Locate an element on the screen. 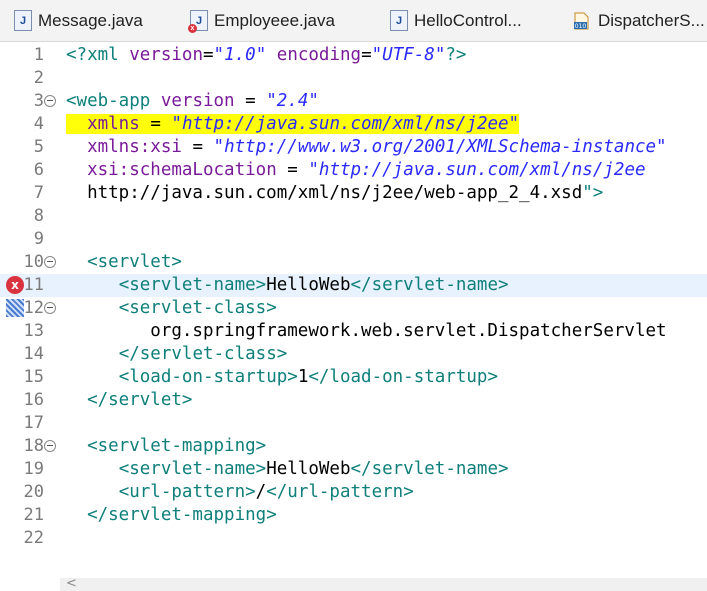 The width and height of the screenshot is (707, 591). code-line: 22 is located at coordinates (353, 538).